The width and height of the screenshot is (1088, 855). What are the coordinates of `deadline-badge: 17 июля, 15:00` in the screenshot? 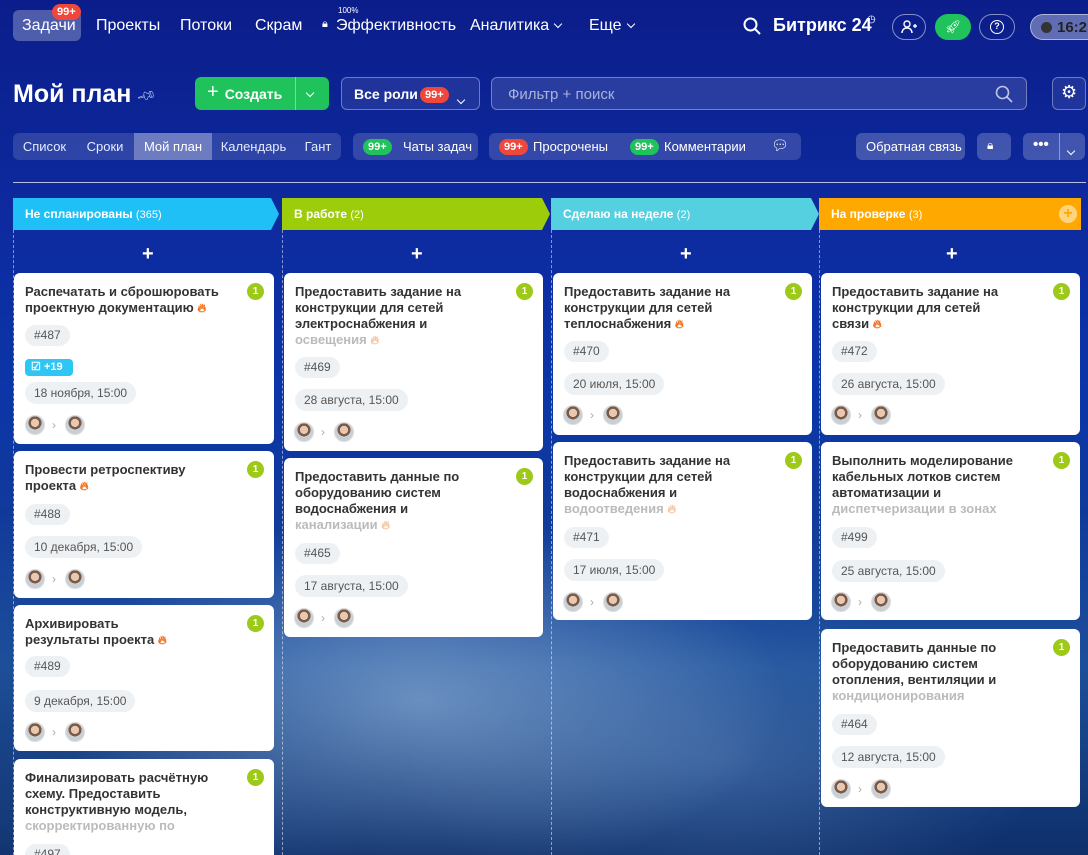 It's located at (614, 570).